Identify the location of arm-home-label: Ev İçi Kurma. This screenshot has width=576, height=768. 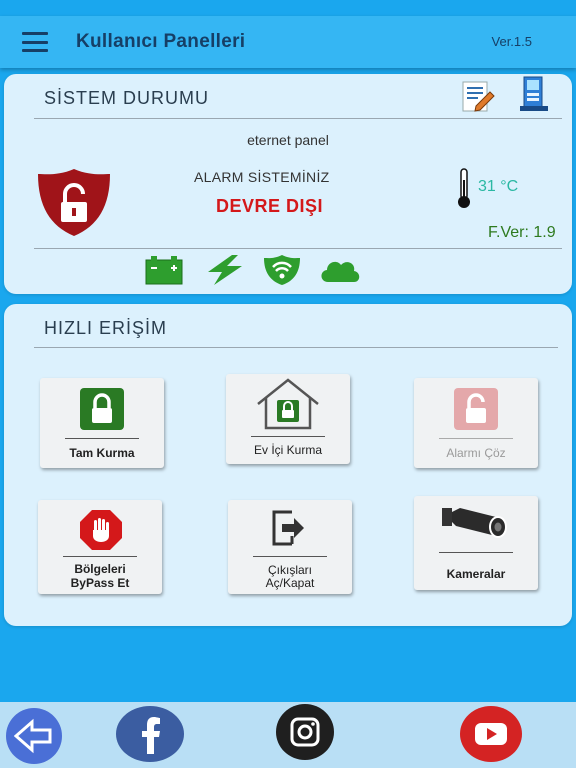
(287, 450).